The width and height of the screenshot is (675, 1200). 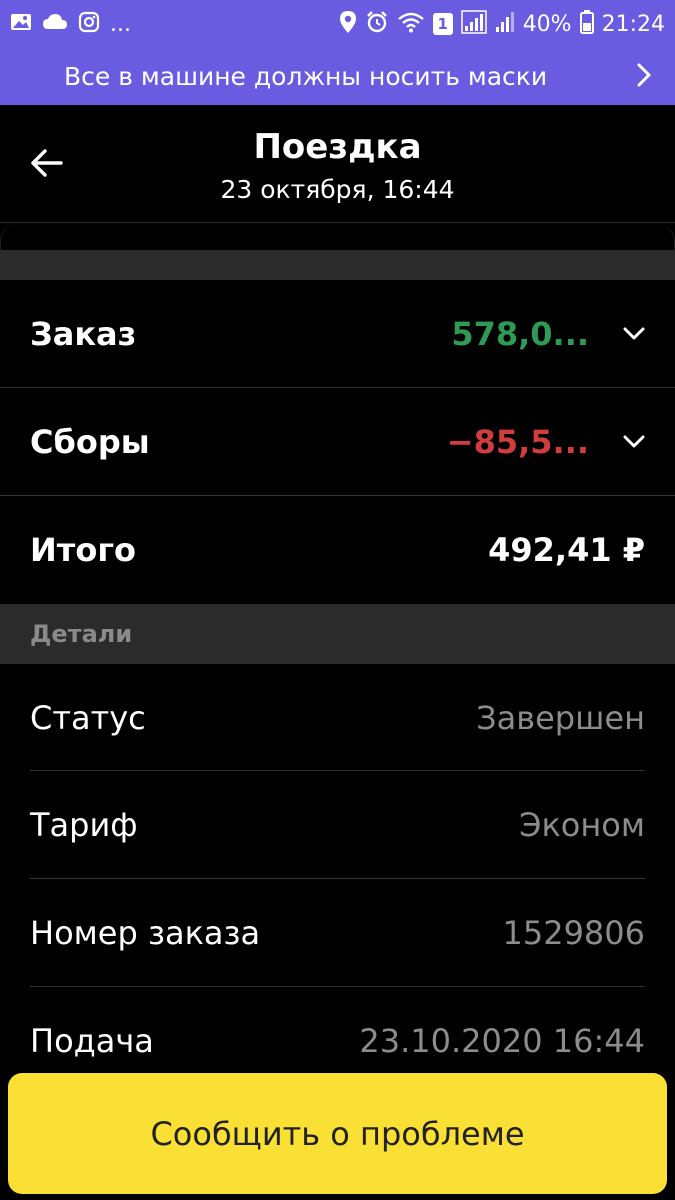 I want to click on mask-banner: Все в машине должны носить маски, so click(x=337, y=76).